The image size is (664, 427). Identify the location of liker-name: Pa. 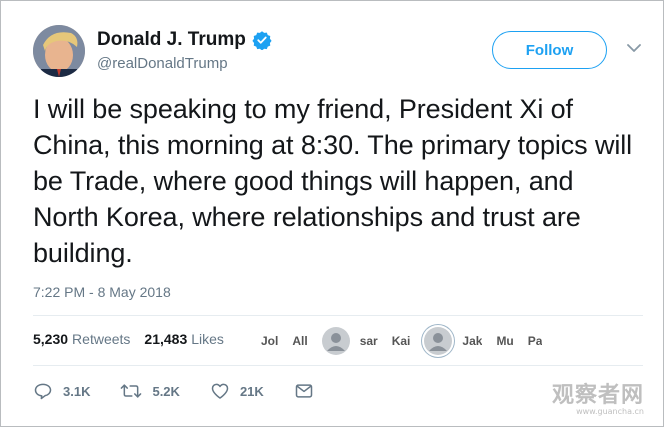
(535, 341).